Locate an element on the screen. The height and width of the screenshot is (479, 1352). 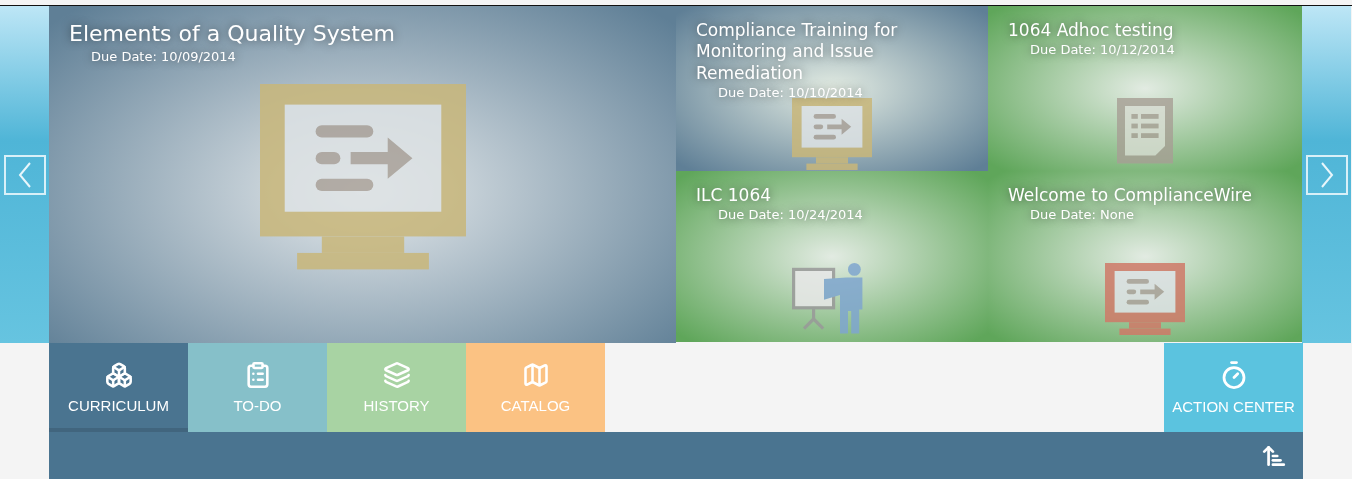
course-tile: ILC 1064 Due Date: 10/24/2014 is located at coordinates (832, 256).